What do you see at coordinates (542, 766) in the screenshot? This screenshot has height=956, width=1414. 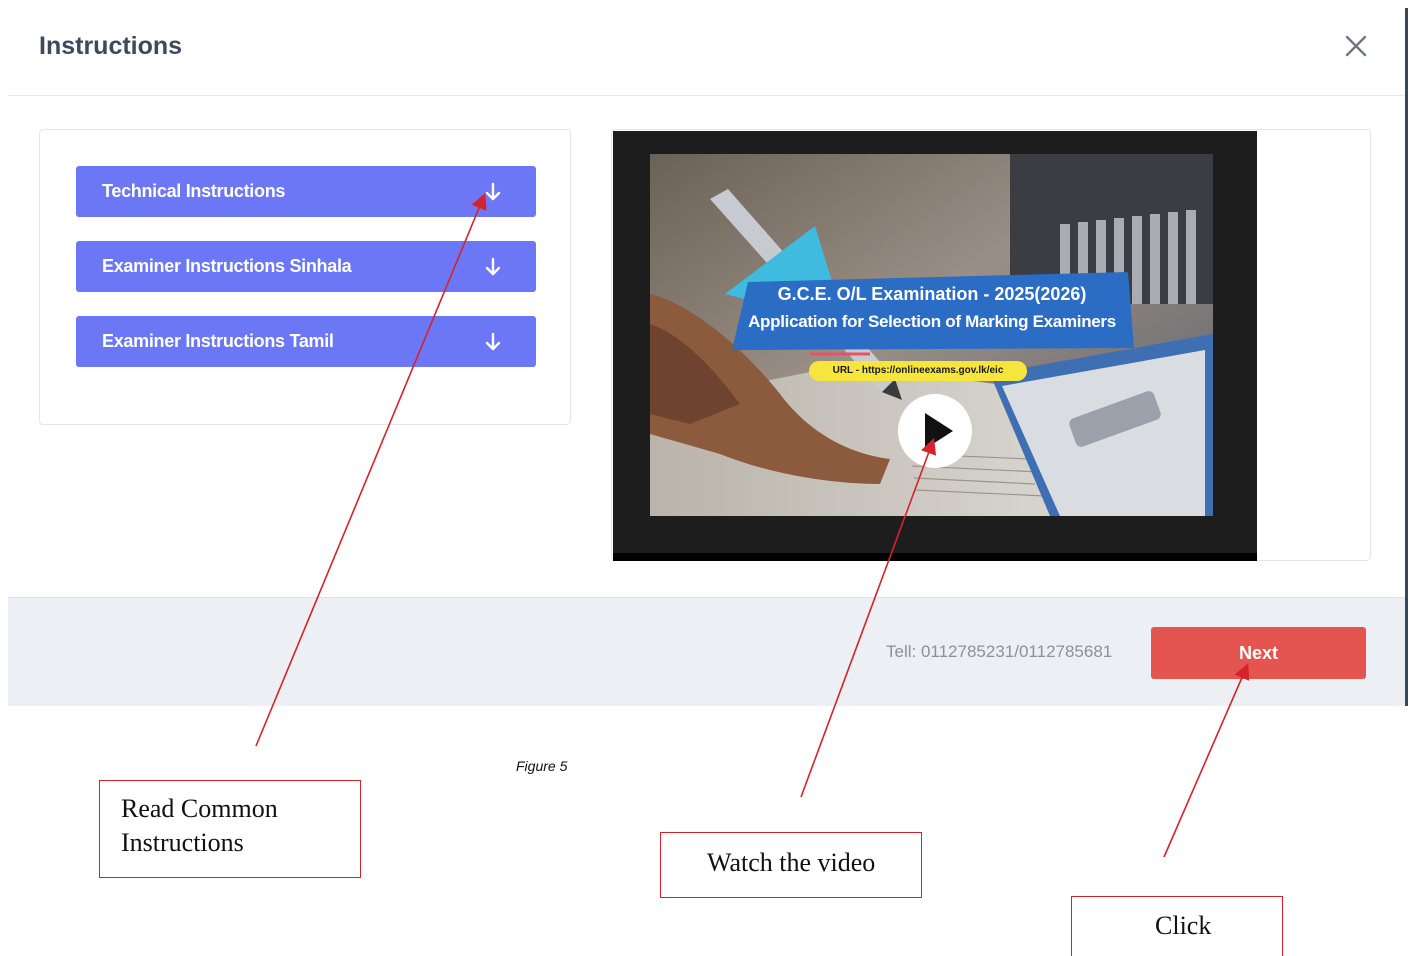 I see `figure-caption: Figure 5` at bounding box center [542, 766].